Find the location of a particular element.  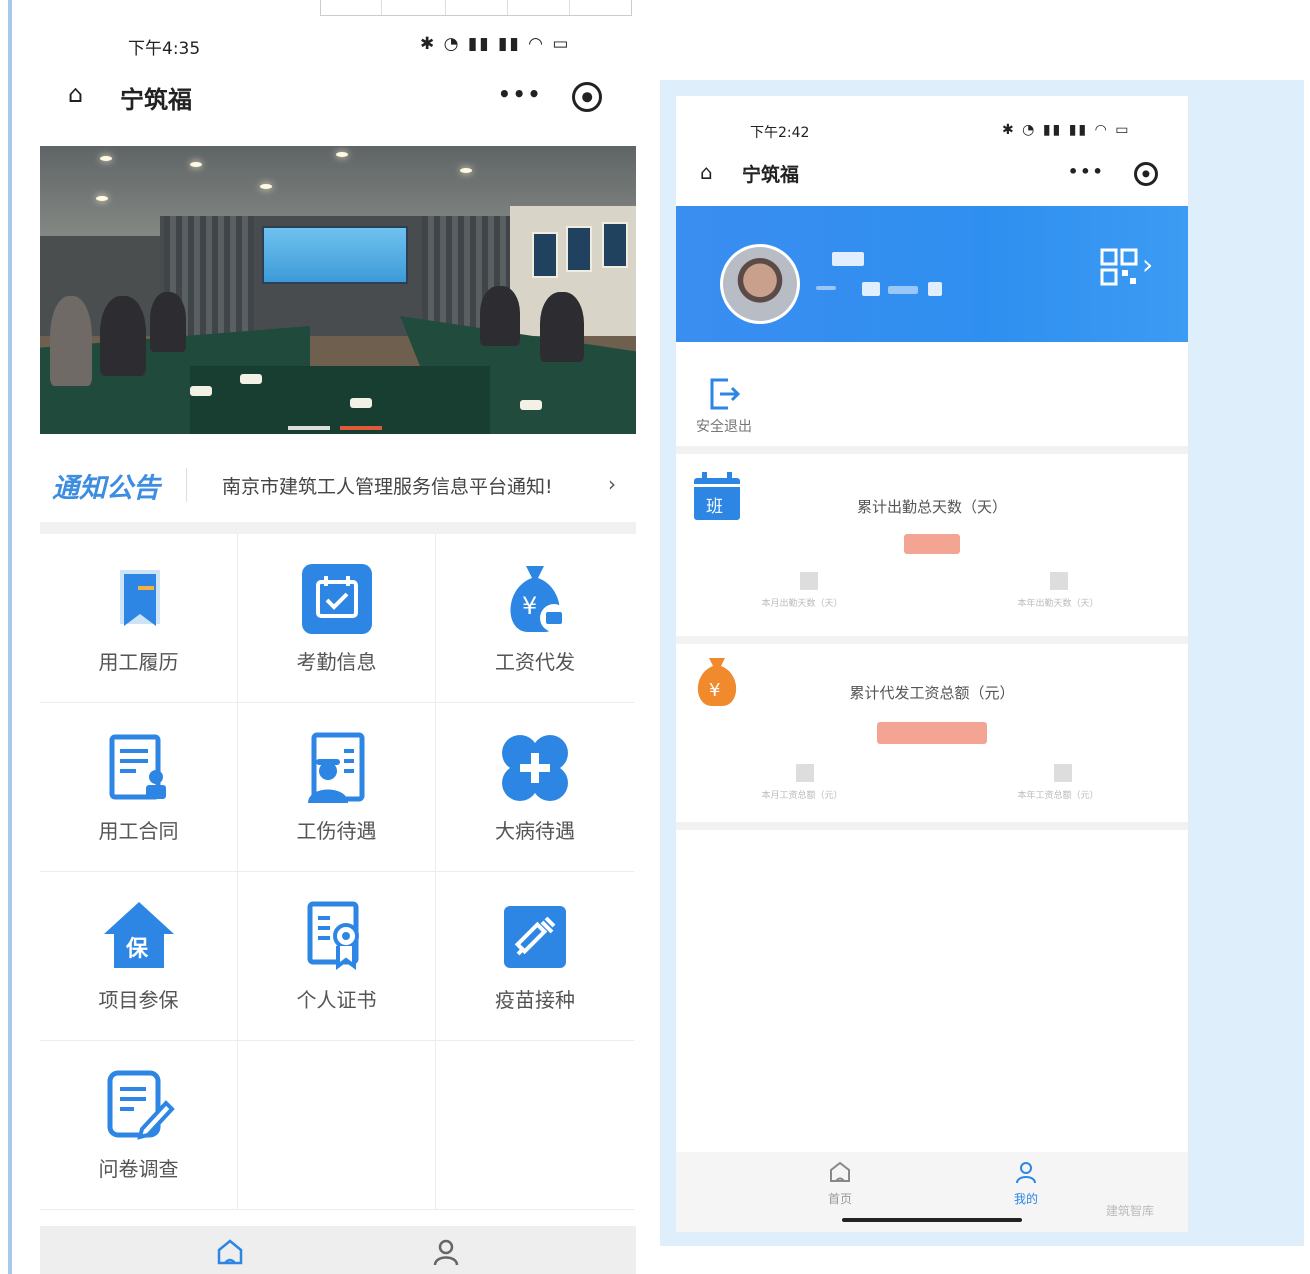

wage-stat-card: ¥ 累计代发工资总额（元） 本月工资总额（元） 本年工资总额（元） is located at coordinates (932, 741).